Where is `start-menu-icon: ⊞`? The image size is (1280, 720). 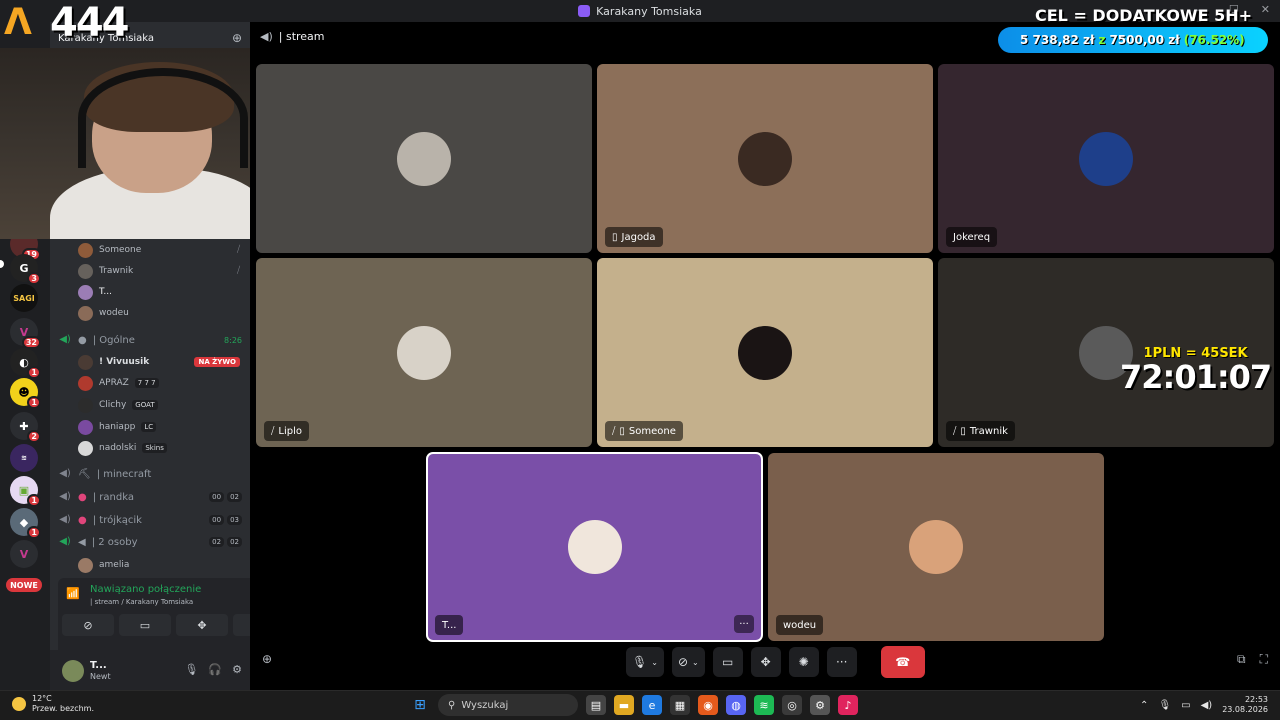
start-menu-icon: ⊞ is located at coordinates (420, 705).